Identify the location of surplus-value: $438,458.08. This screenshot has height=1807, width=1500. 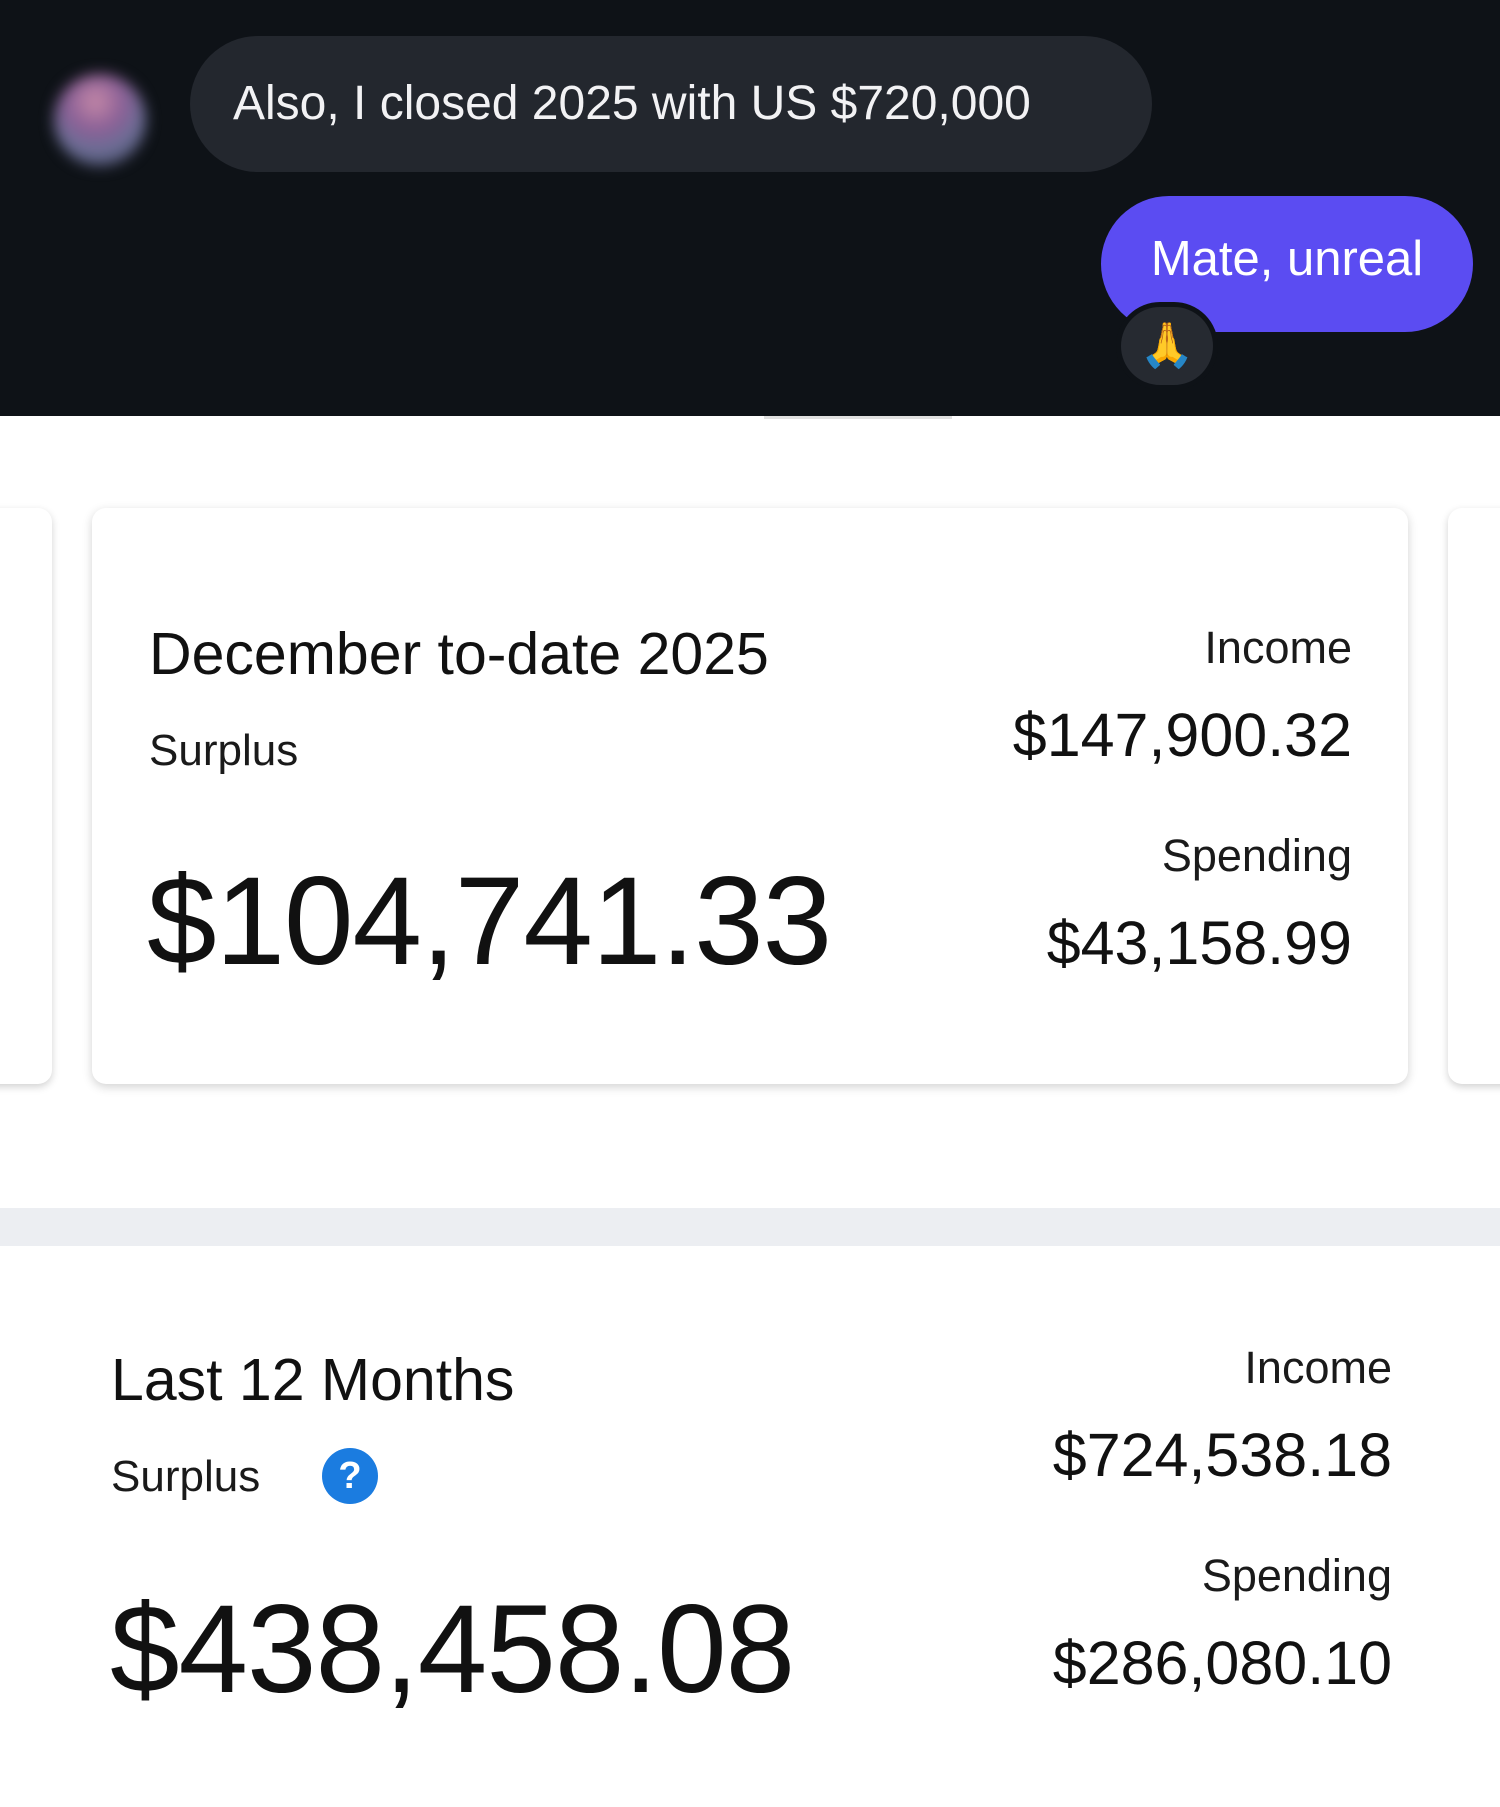
(452, 1649).